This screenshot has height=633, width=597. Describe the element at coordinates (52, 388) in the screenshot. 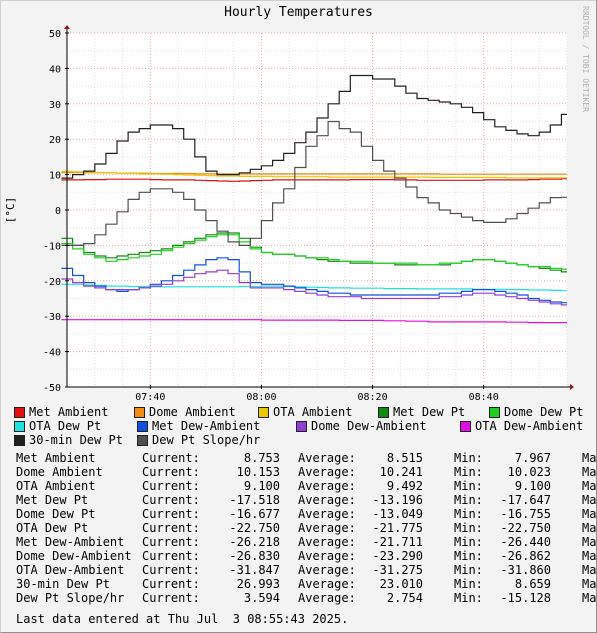

I see `y-tick-label: -50` at that location.